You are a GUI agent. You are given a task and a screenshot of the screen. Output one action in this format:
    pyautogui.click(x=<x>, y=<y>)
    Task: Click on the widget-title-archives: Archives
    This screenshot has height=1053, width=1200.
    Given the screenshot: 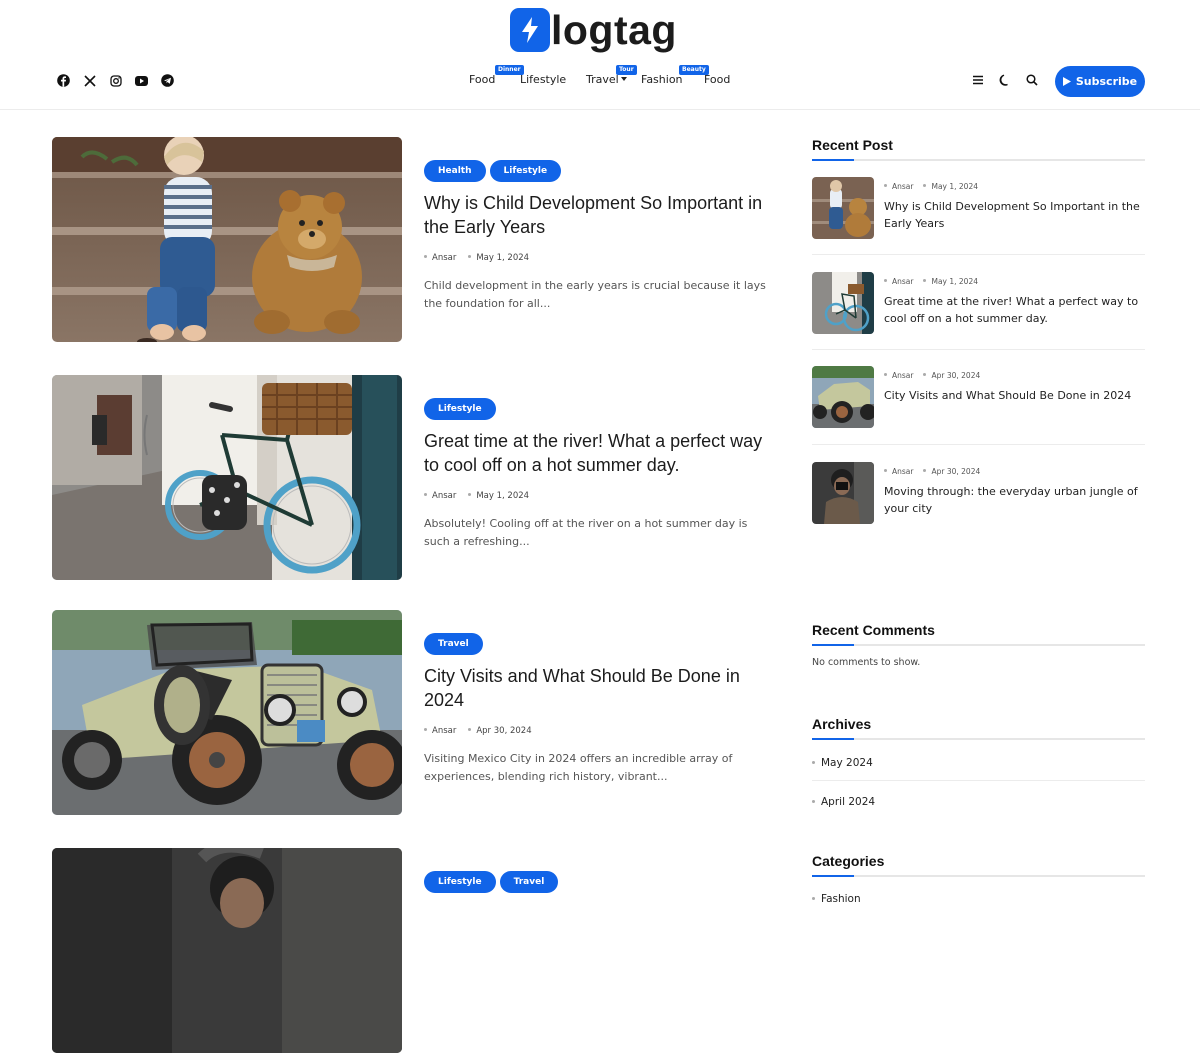 What is the action you would take?
    pyautogui.click(x=978, y=728)
    